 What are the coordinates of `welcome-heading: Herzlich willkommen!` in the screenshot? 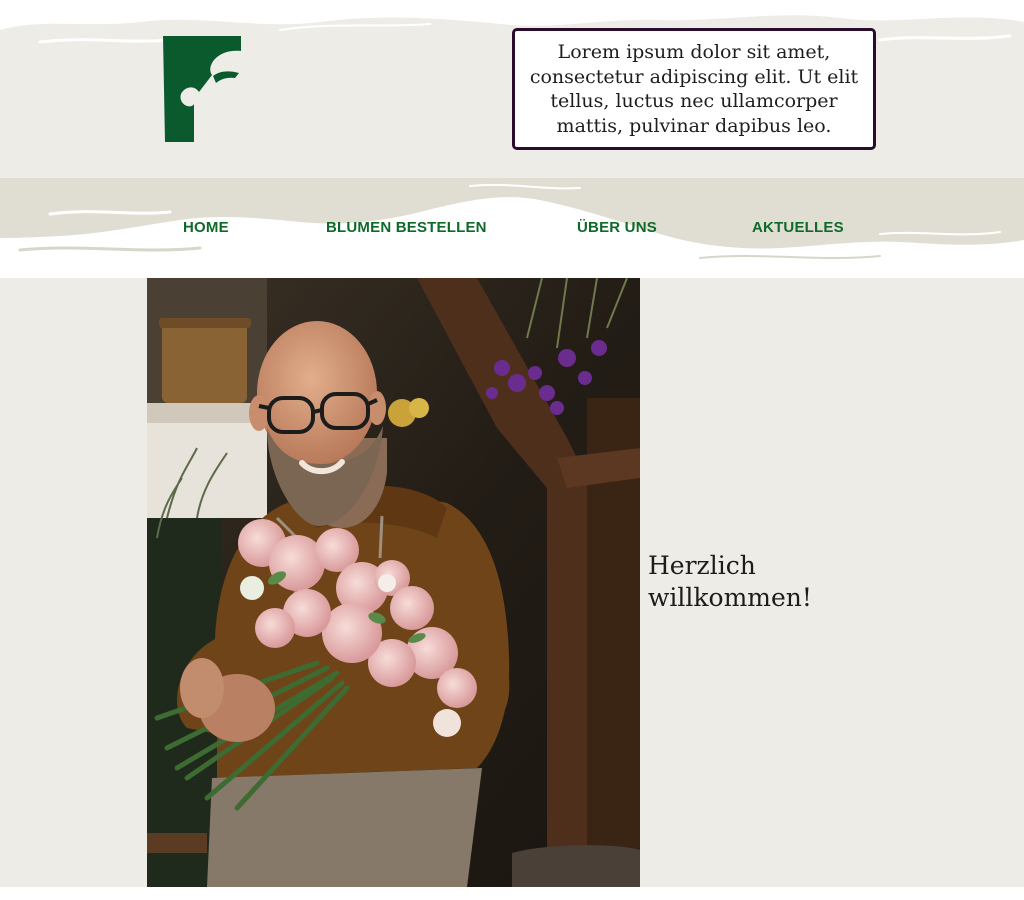 It's located at (730, 581).